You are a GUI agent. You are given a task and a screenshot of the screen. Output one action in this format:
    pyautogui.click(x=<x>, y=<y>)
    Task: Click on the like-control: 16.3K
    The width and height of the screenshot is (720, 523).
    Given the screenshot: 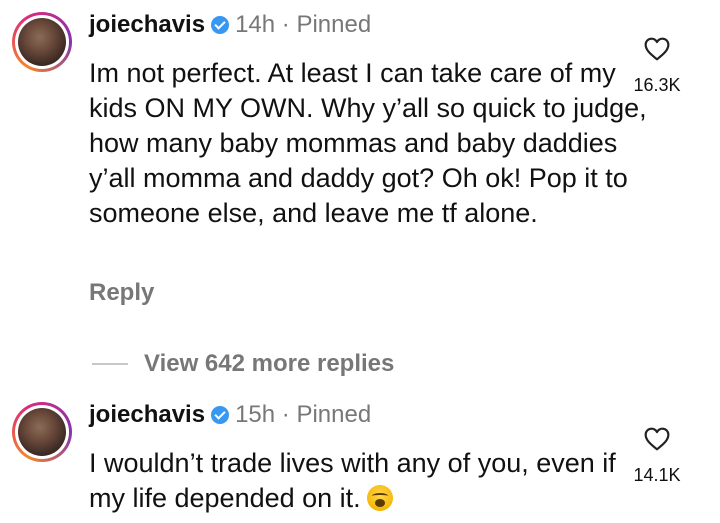 What is the action you would take?
    pyautogui.click(x=657, y=66)
    